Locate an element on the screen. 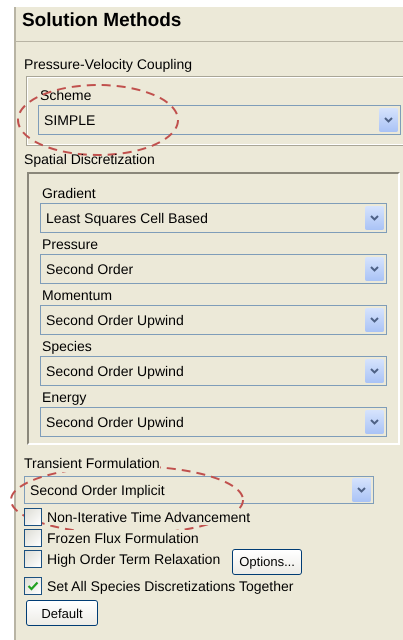  dropdown: Least Squares Cell Based is located at coordinates (213, 218).